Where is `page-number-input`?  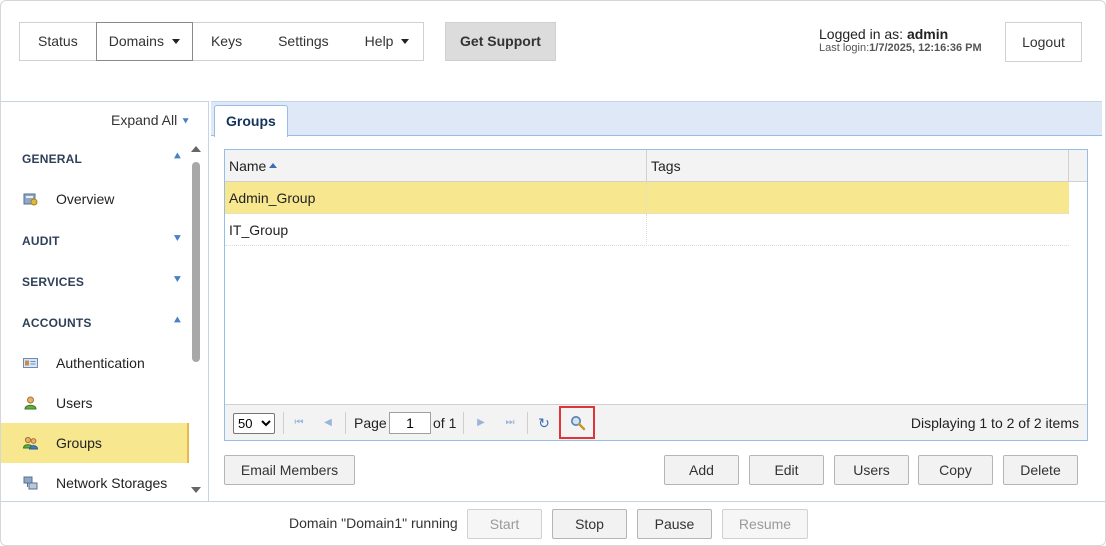 page-number-input is located at coordinates (410, 423).